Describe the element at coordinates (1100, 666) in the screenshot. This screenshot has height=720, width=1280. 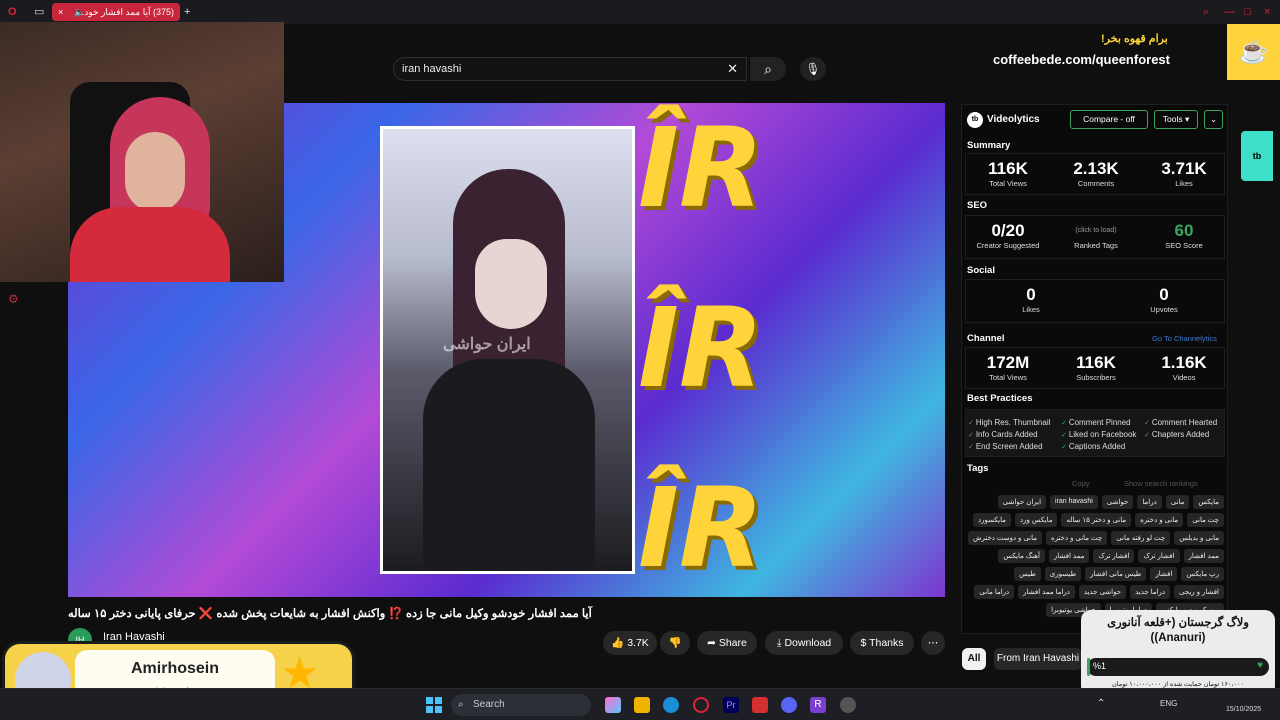
I see `goal-percent: %1` at that location.